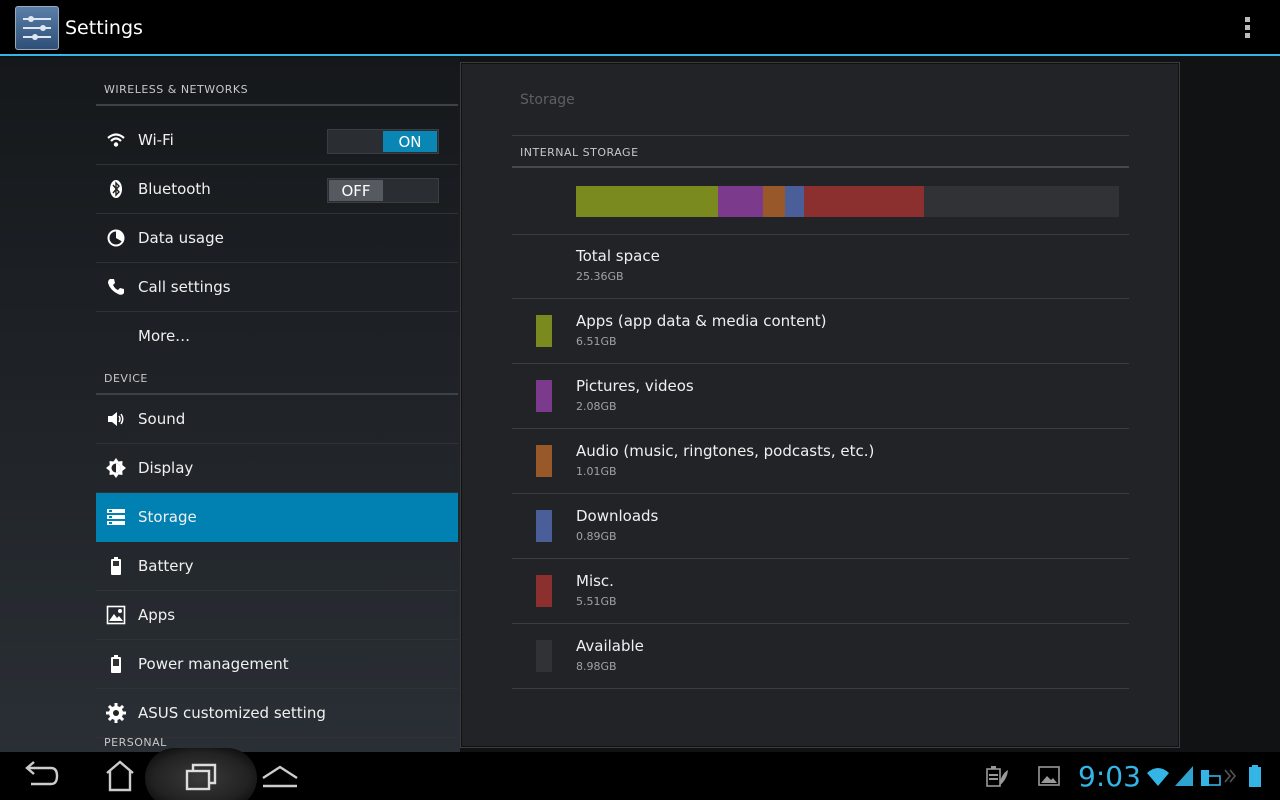 The height and width of the screenshot is (800, 1280). I want to click on settings-sliders-icon, so click(37, 28).